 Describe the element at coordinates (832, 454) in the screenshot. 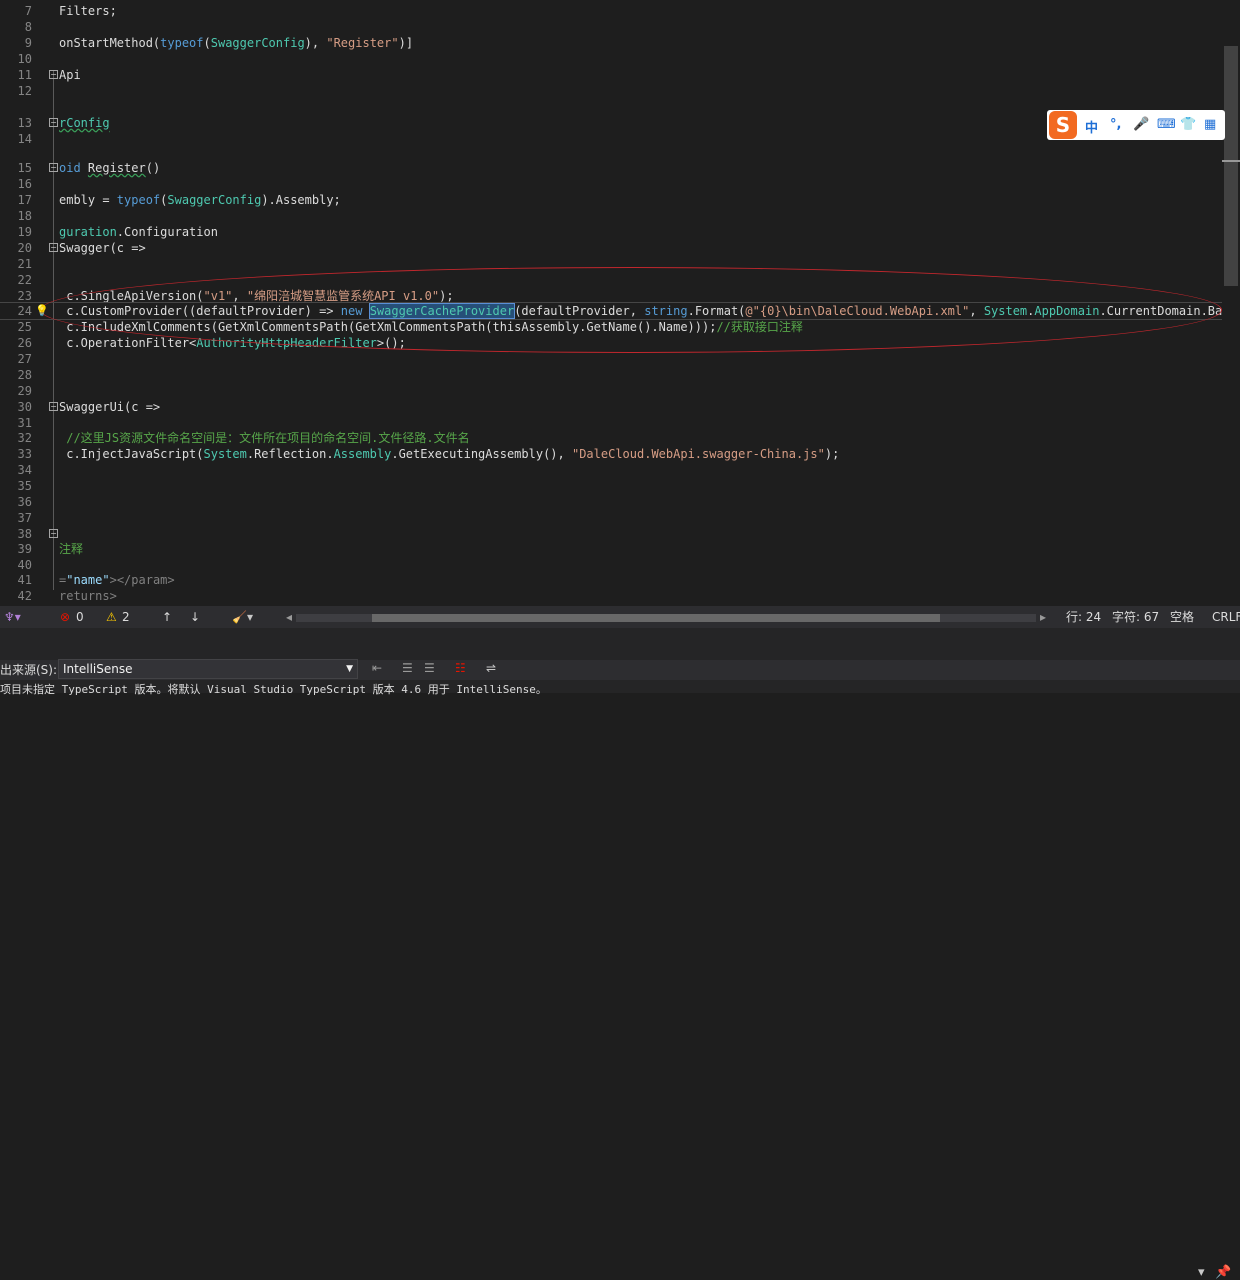

I see `code-token: );` at that location.